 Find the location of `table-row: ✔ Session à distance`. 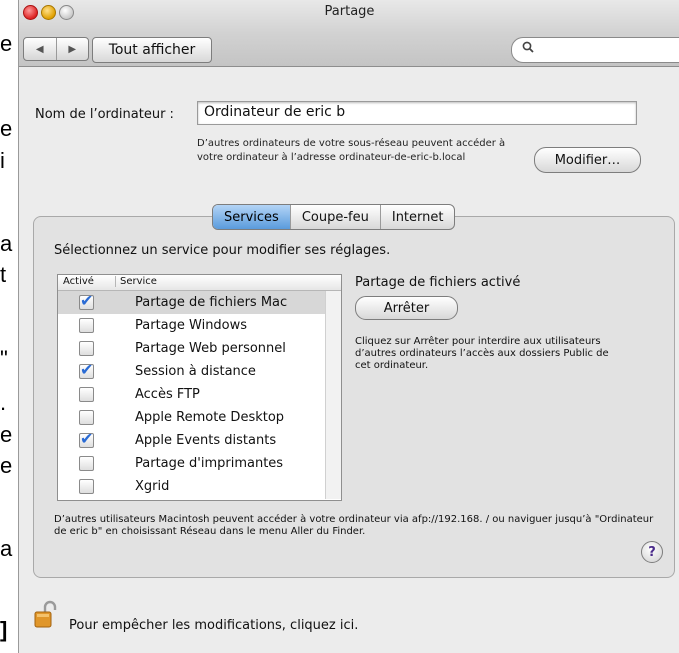

table-row: ✔ Session à distance is located at coordinates (199, 371).